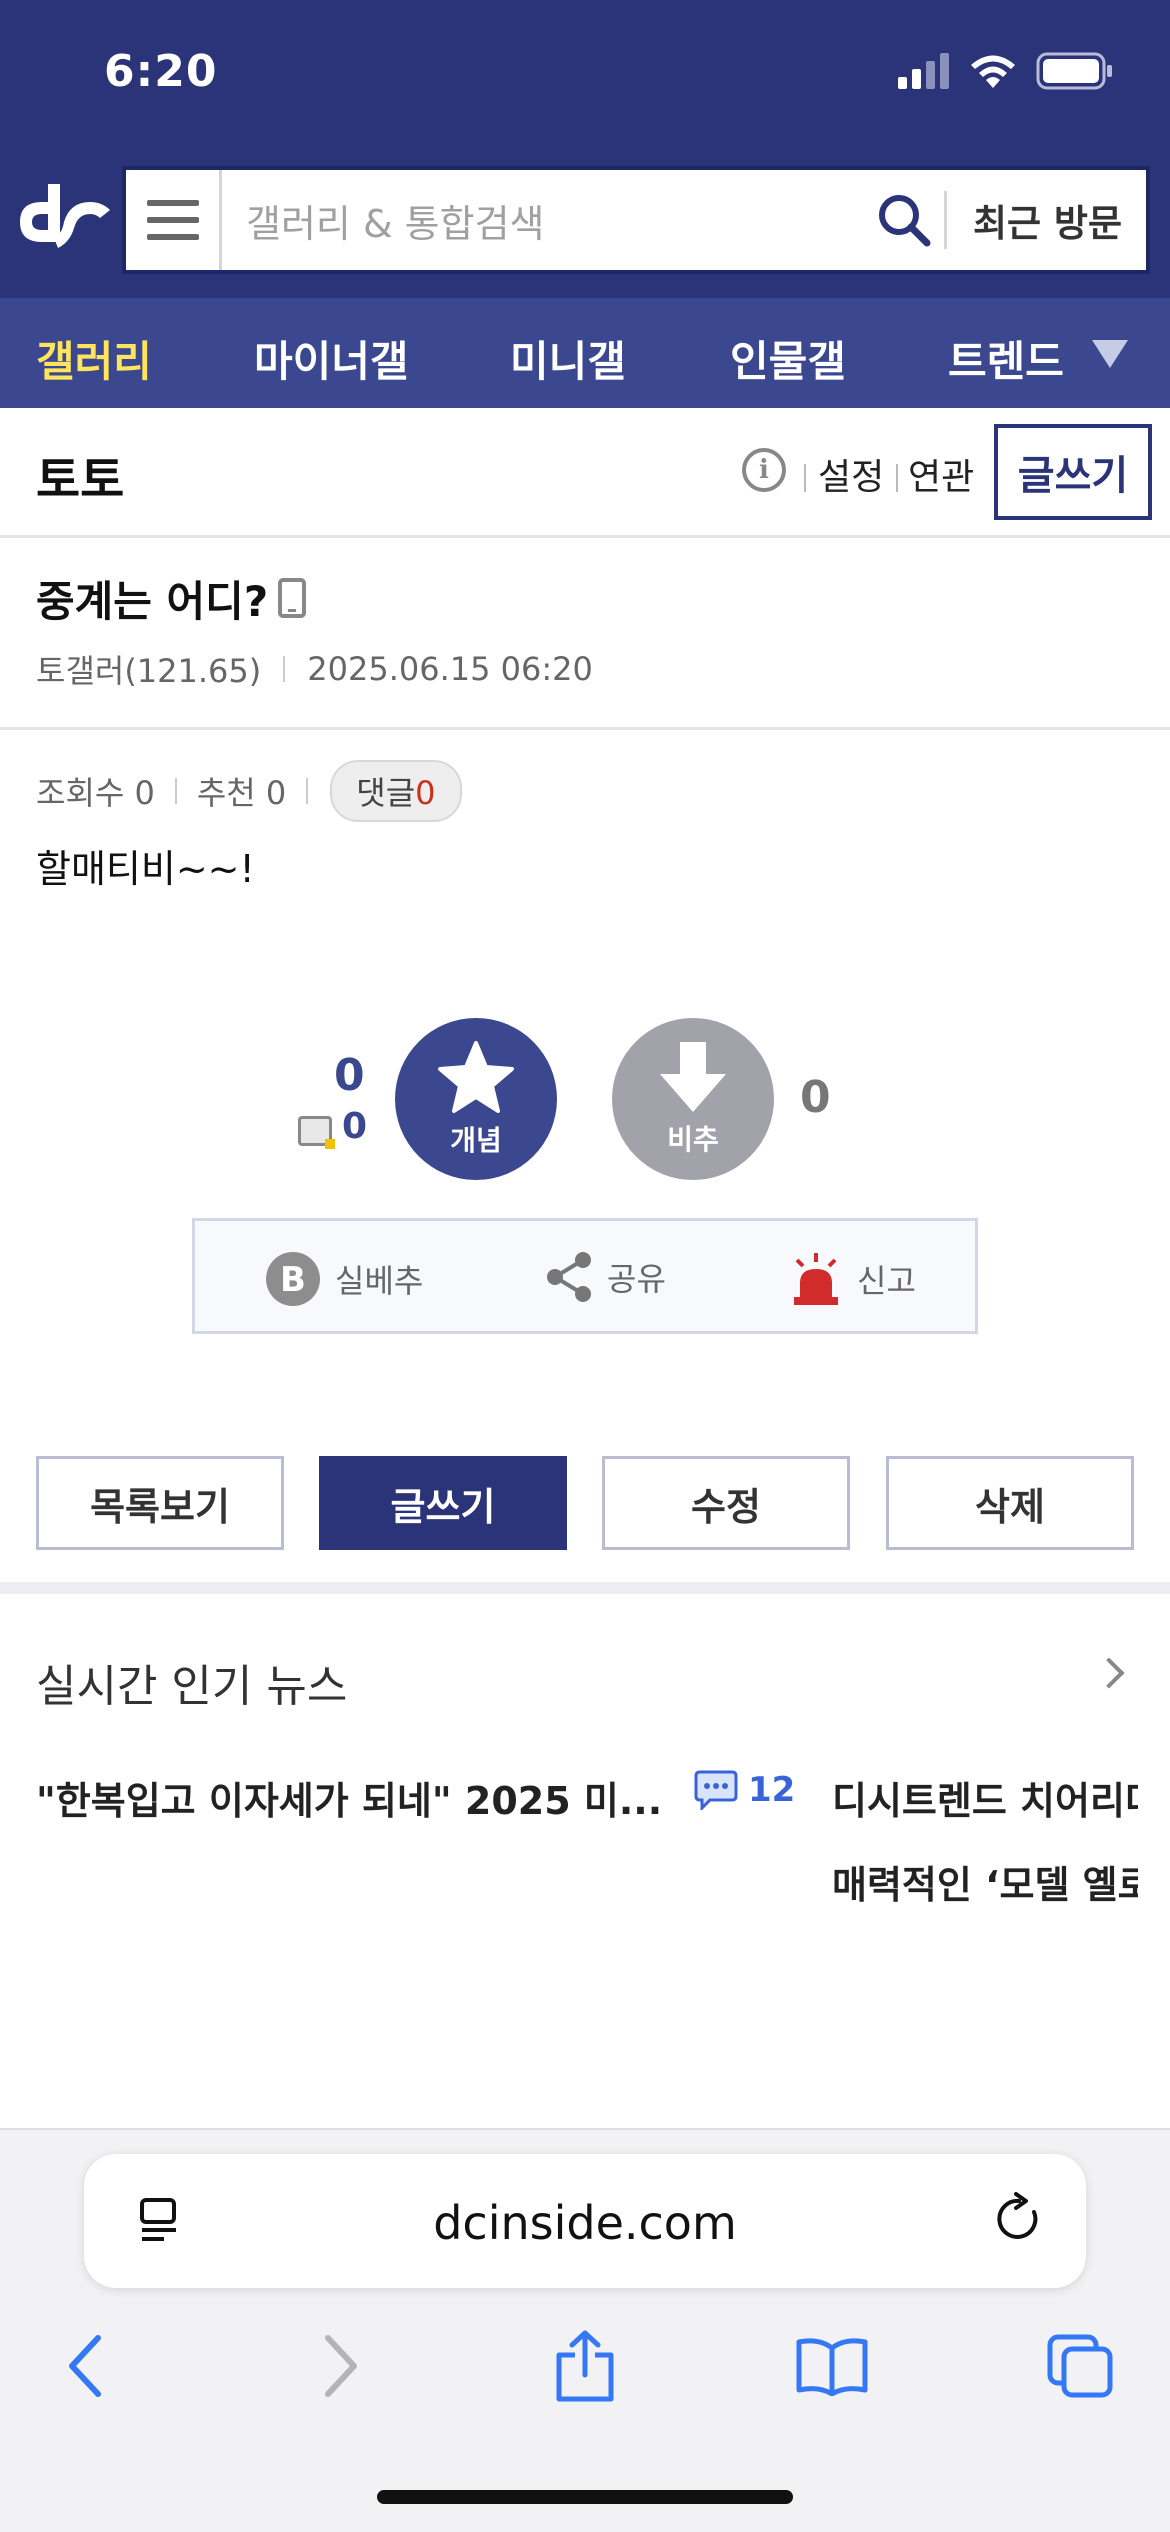 This screenshot has height=2532, width=1170. I want to click on comment-label: 댓글, so click(386, 793).